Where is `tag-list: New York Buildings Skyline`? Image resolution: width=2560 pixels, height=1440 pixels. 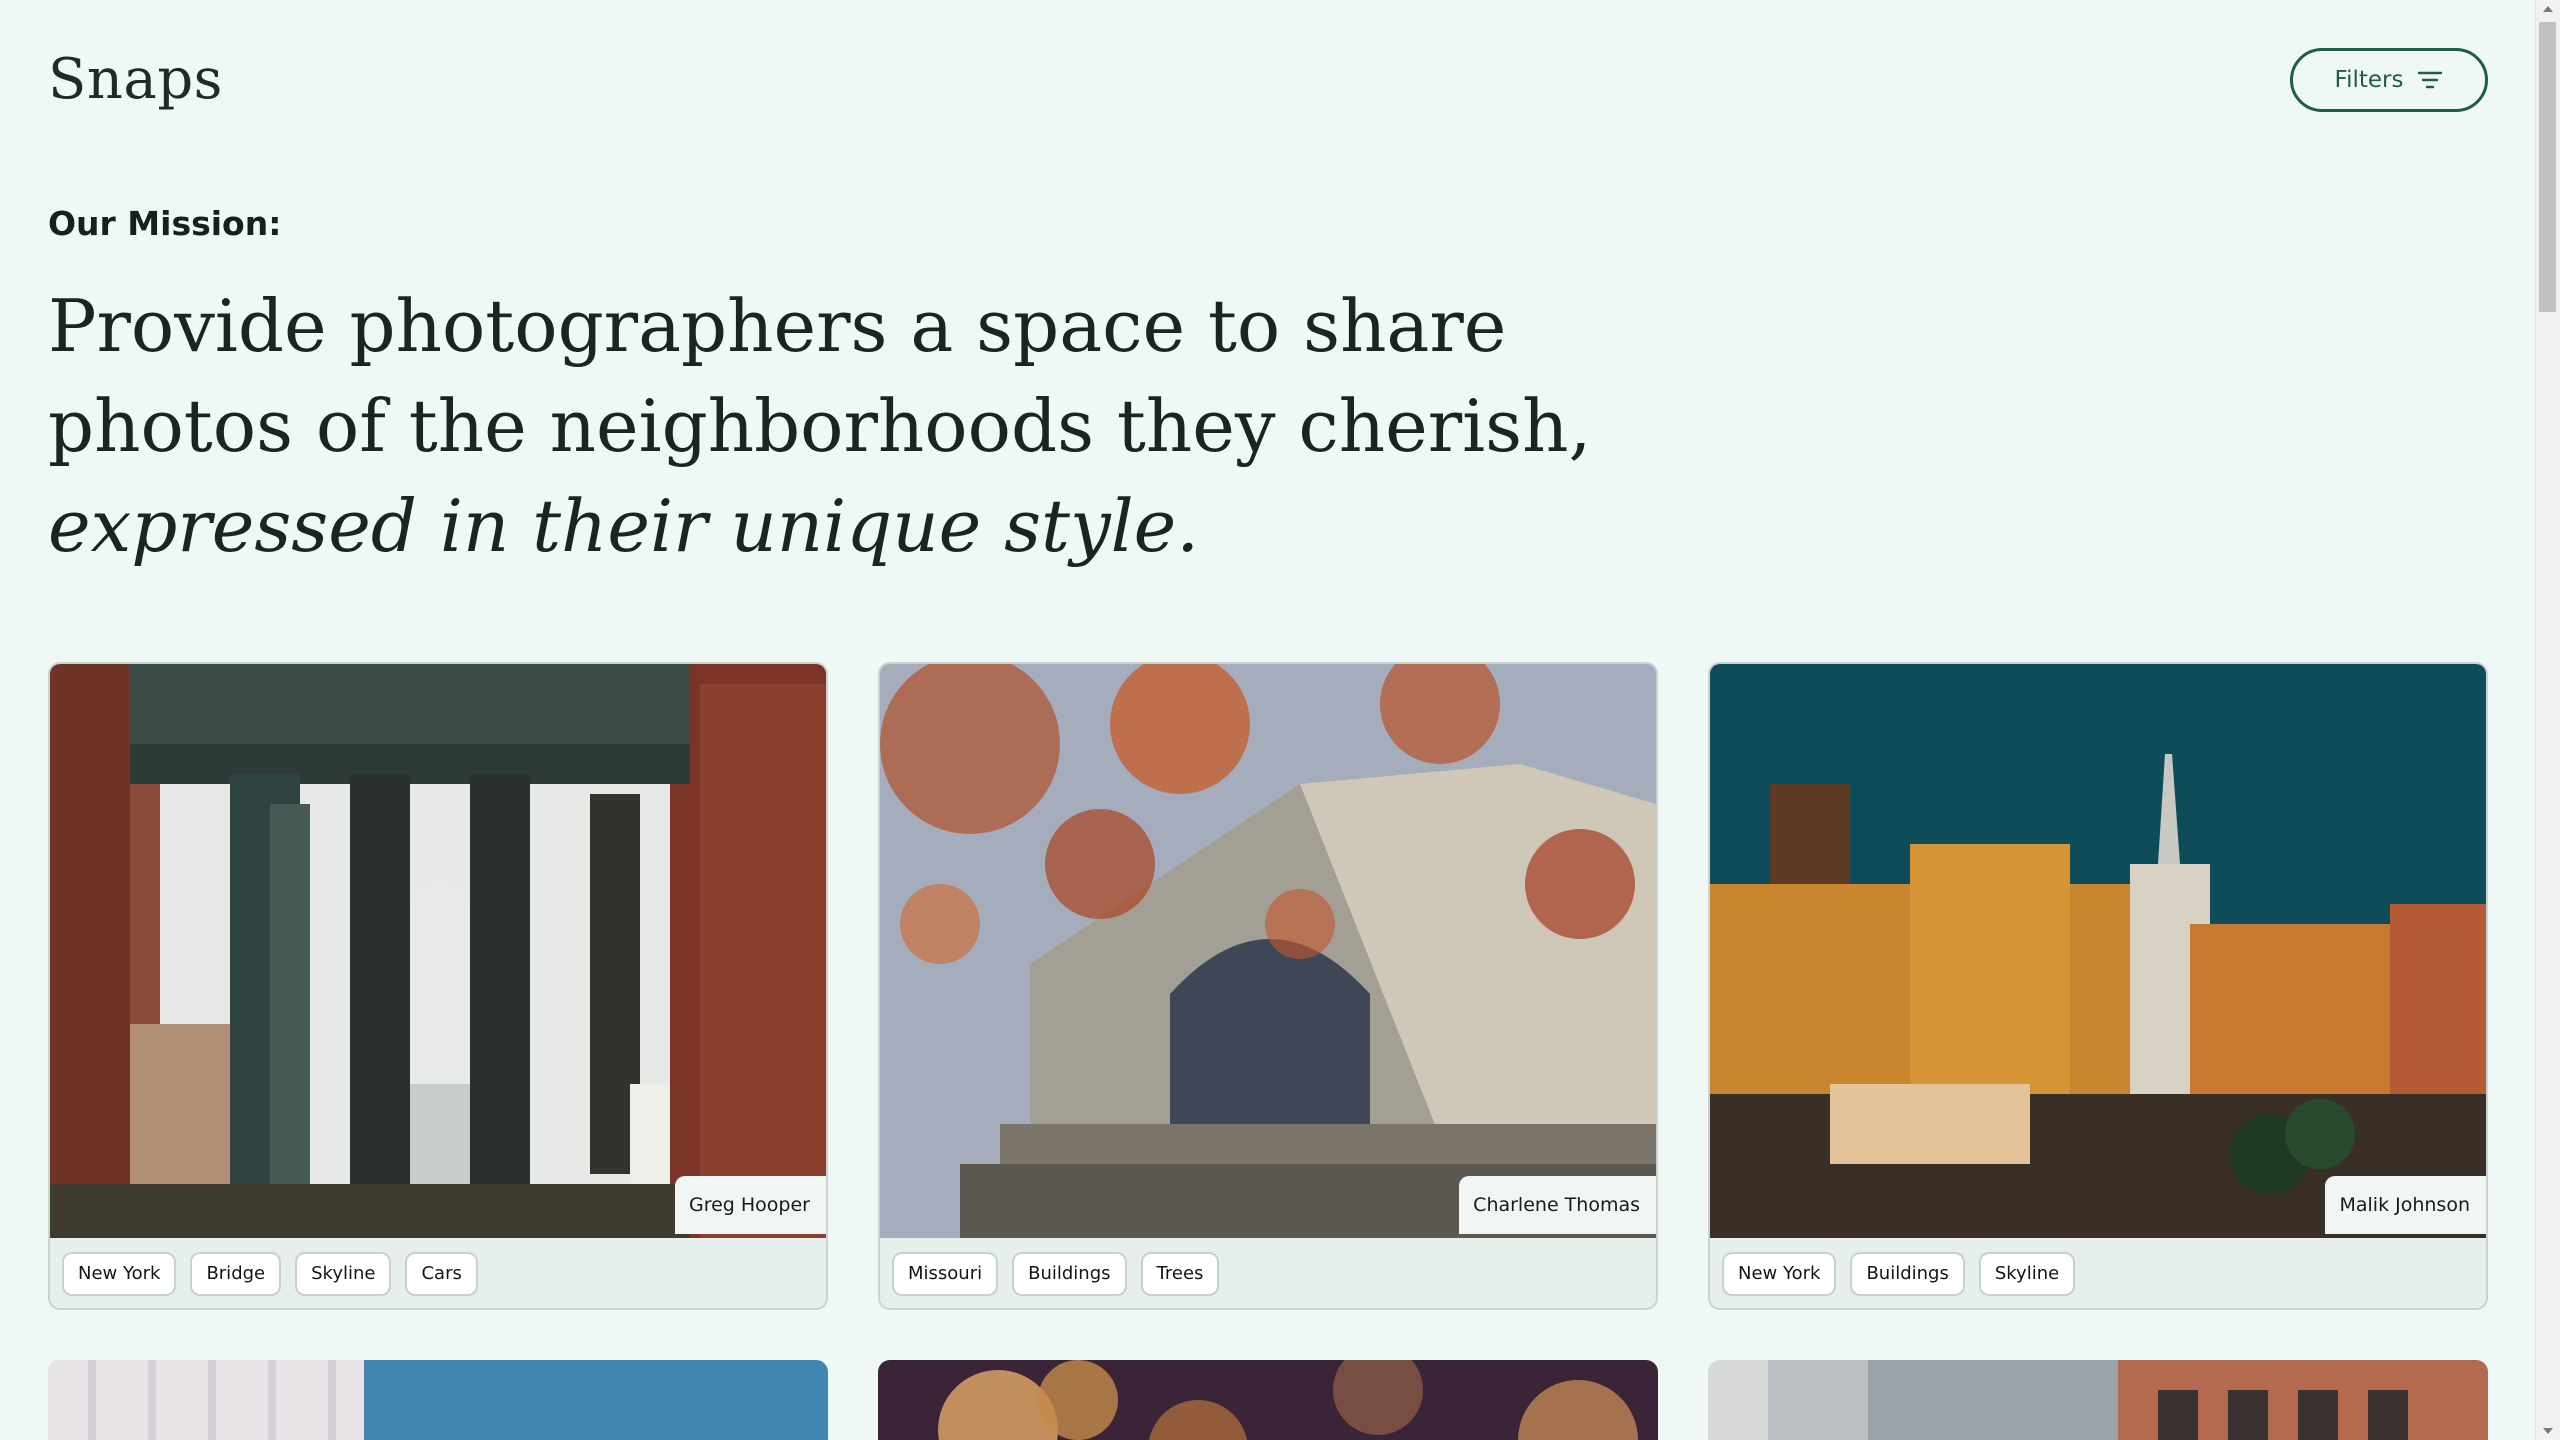 tag-list: New York Buildings Skyline is located at coordinates (1899, 1274).